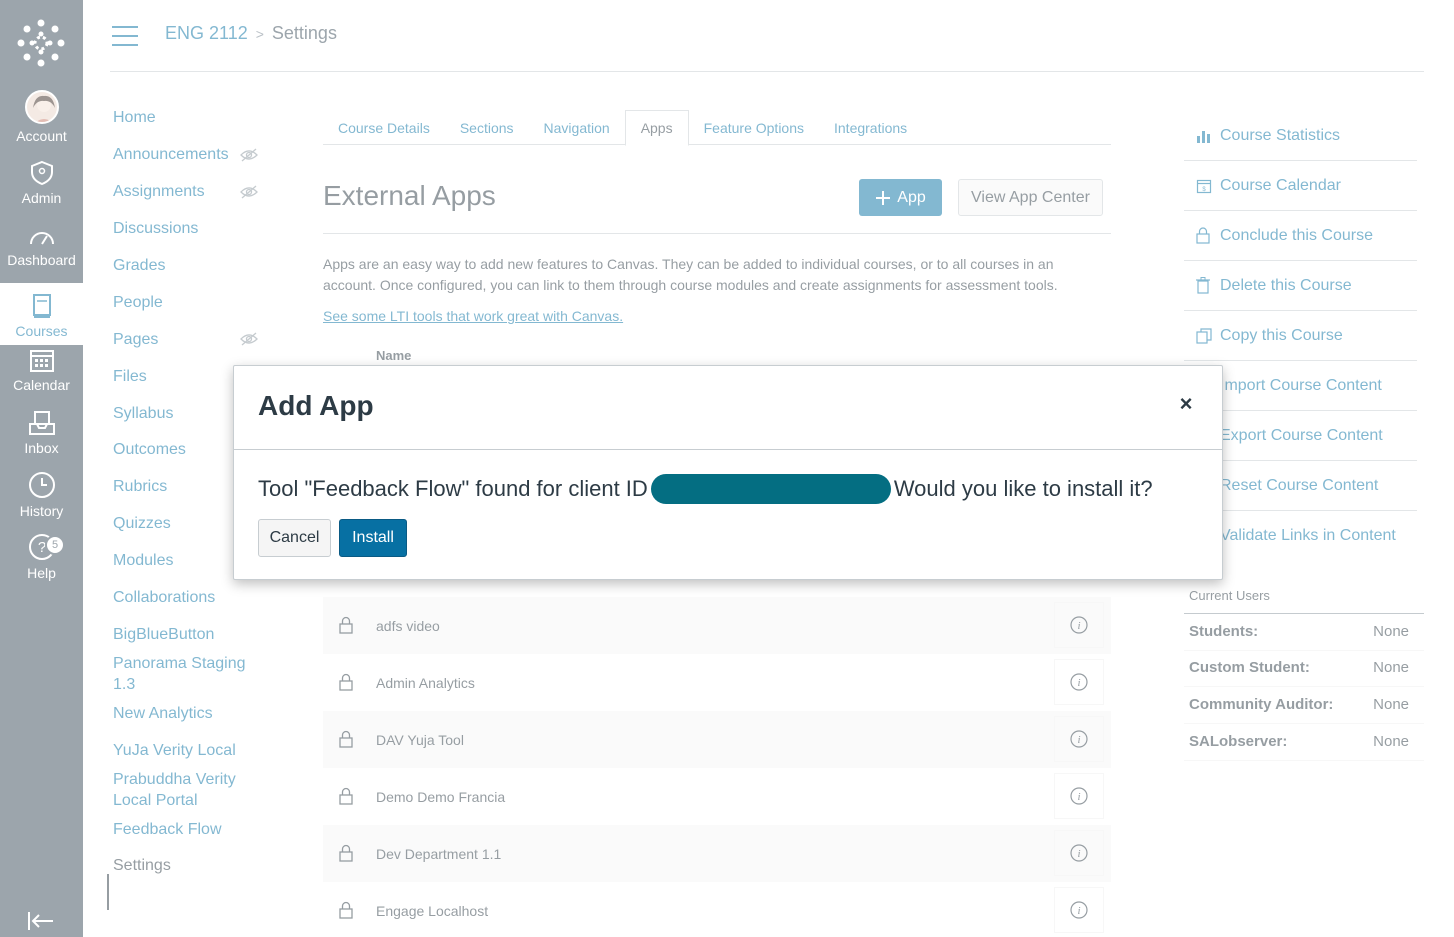 This screenshot has width=1454, height=937. What do you see at coordinates (1023, 488) in the screenshot?
I see `message-suffix: Would you like to install it?` at bounding box center [1023, 488].